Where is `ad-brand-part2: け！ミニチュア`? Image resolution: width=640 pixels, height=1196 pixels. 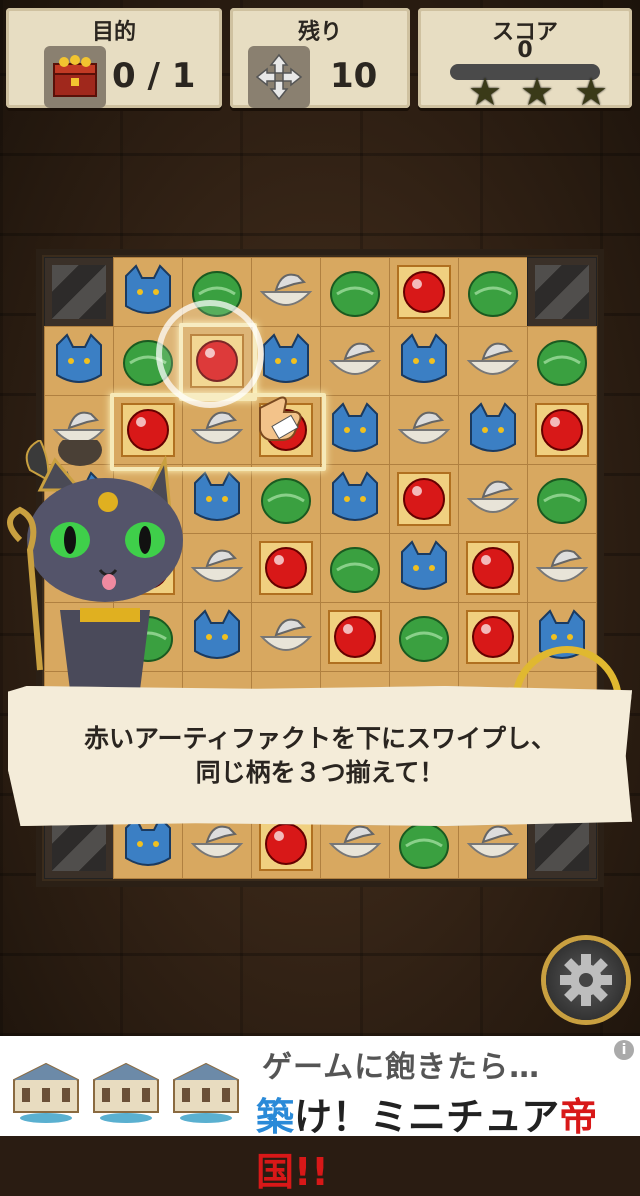 ad-brand-part2: け！ミニチュア is located at coordinates (427, 1117).